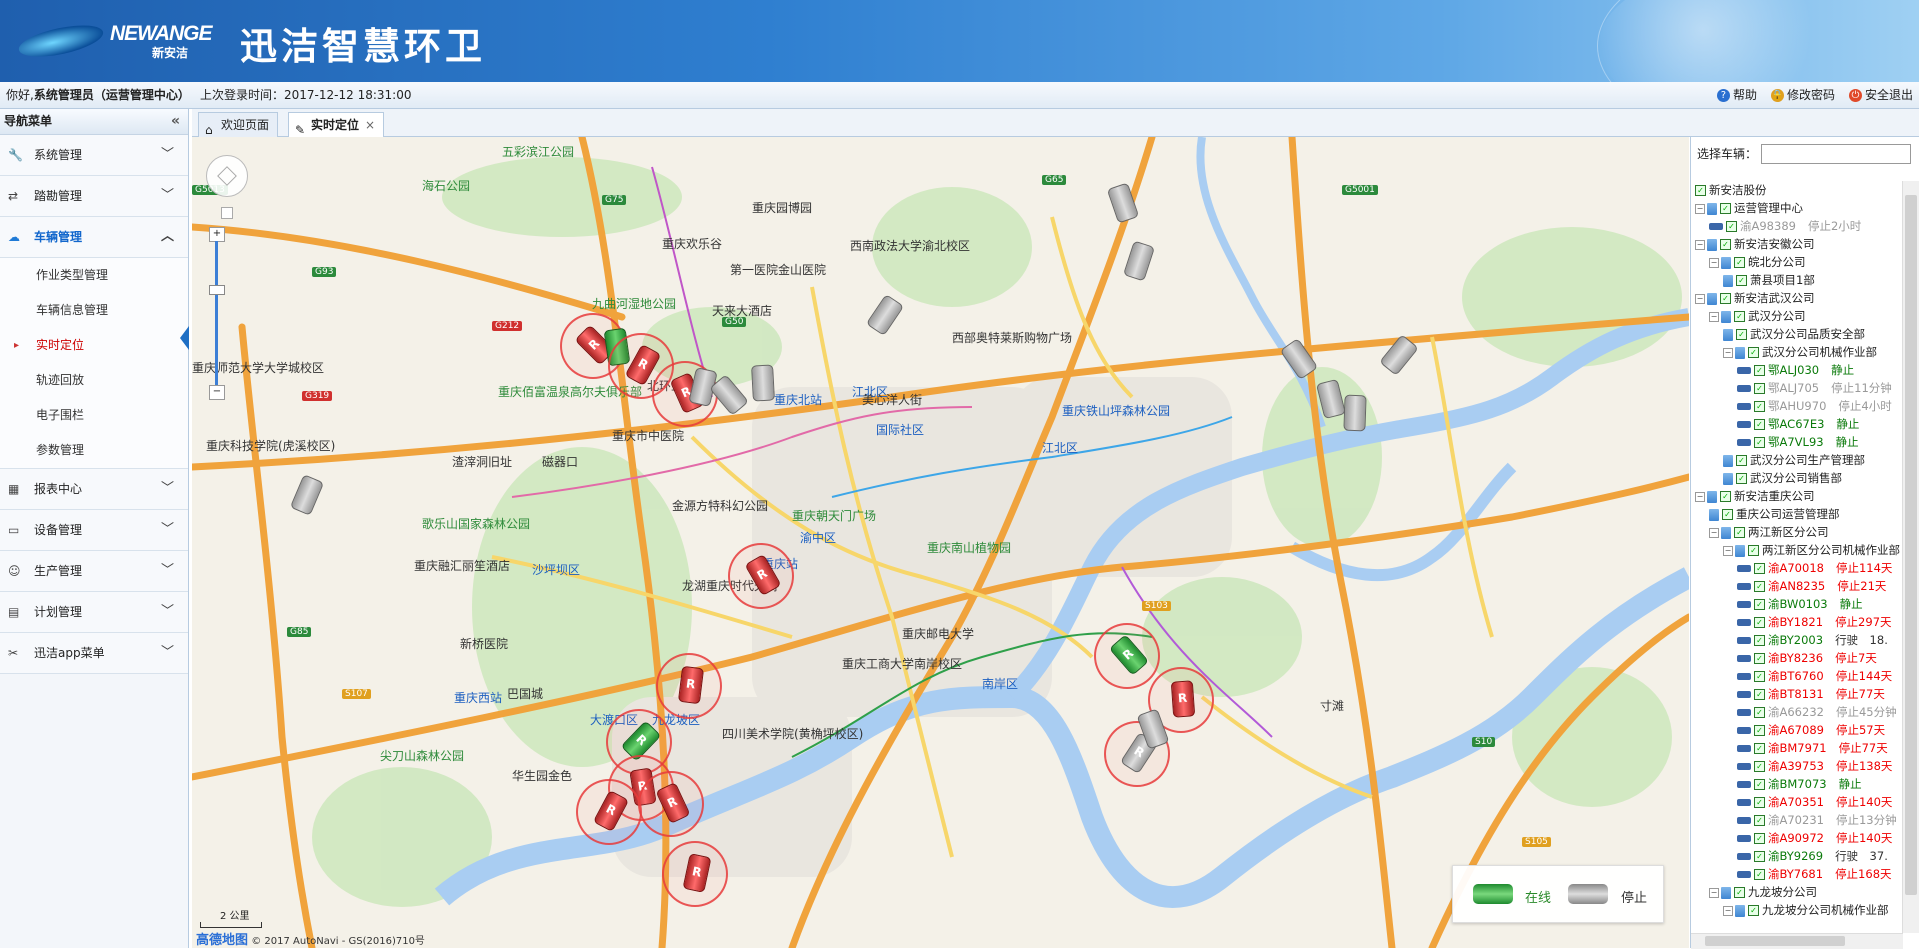  I want to click on tree-vehicle-node: ✓ 鄂AHU970 停止4小时, so click(1796, 406).